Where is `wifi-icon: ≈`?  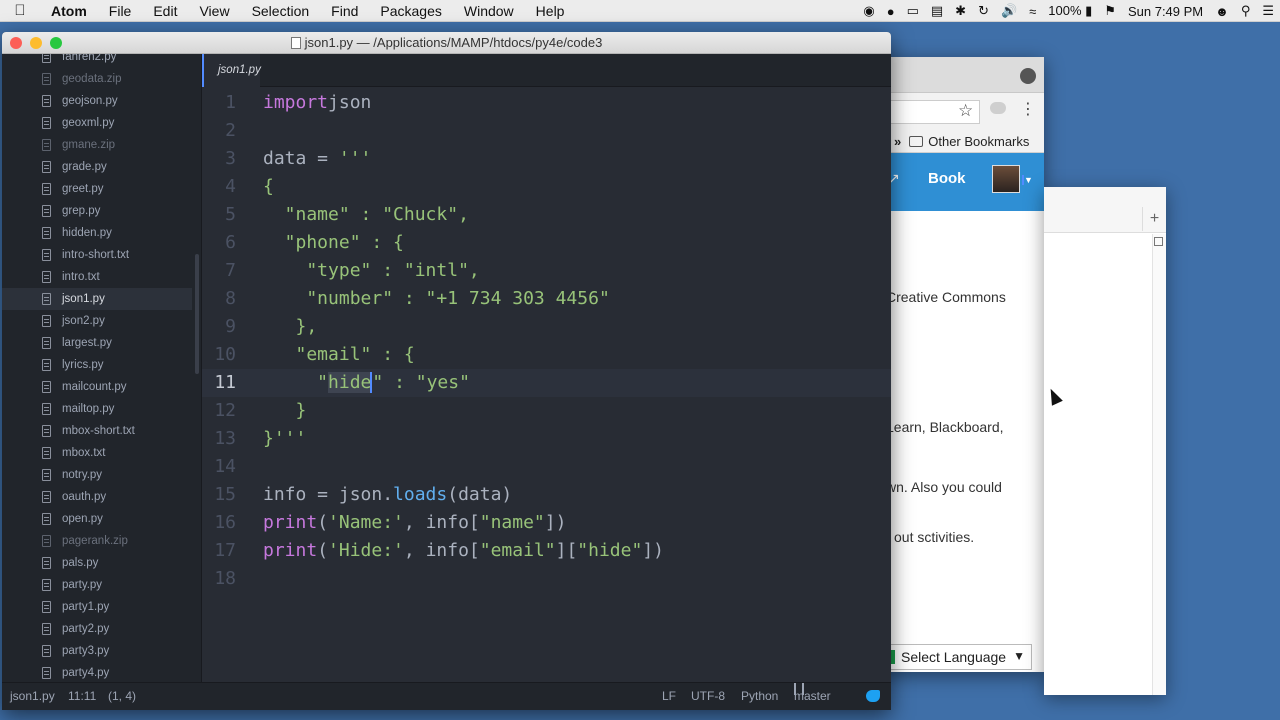 wifi-icon: ≈ is located at coordinates (1032, 11).